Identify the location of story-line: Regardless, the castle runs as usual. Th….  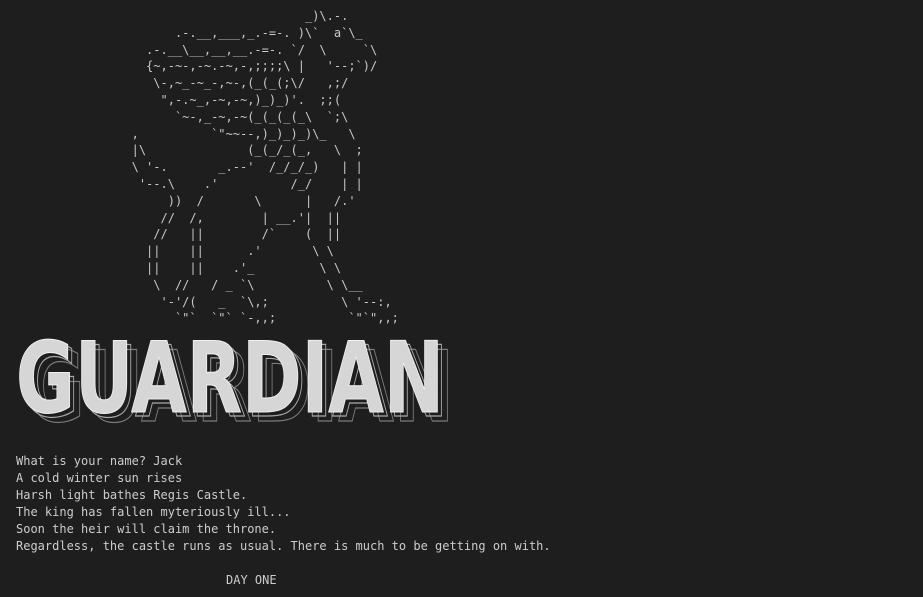
(283, 546).